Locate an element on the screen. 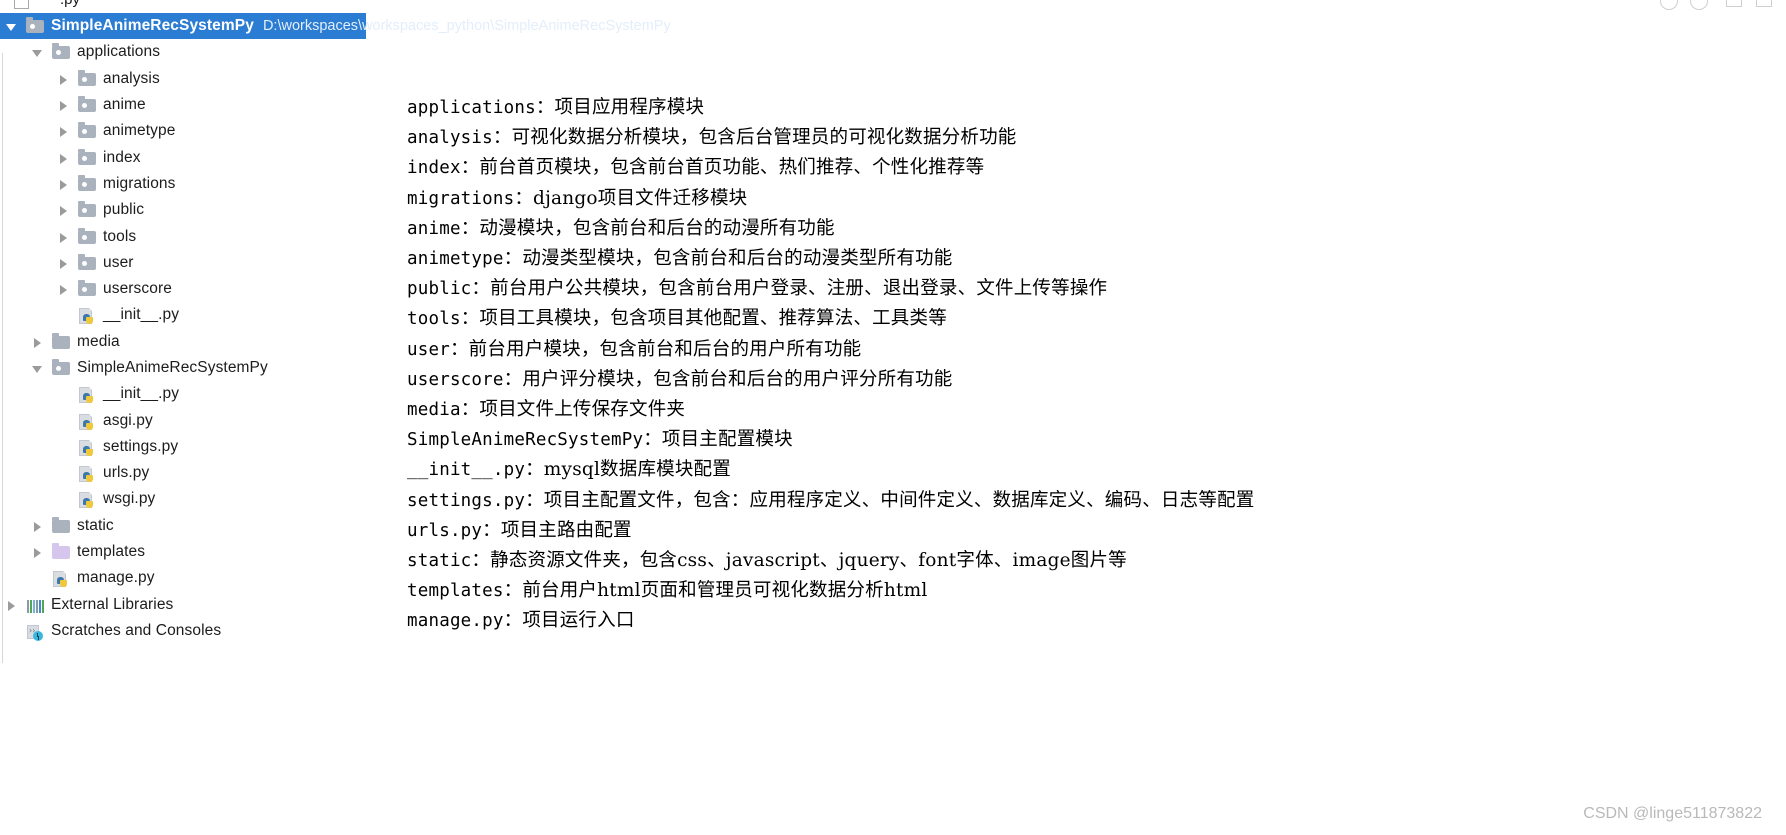 The image size is (1786, 835). description-line: templates：前台用户html页面和管理员可视化数据分析html is located at coordinates (1087, 591).